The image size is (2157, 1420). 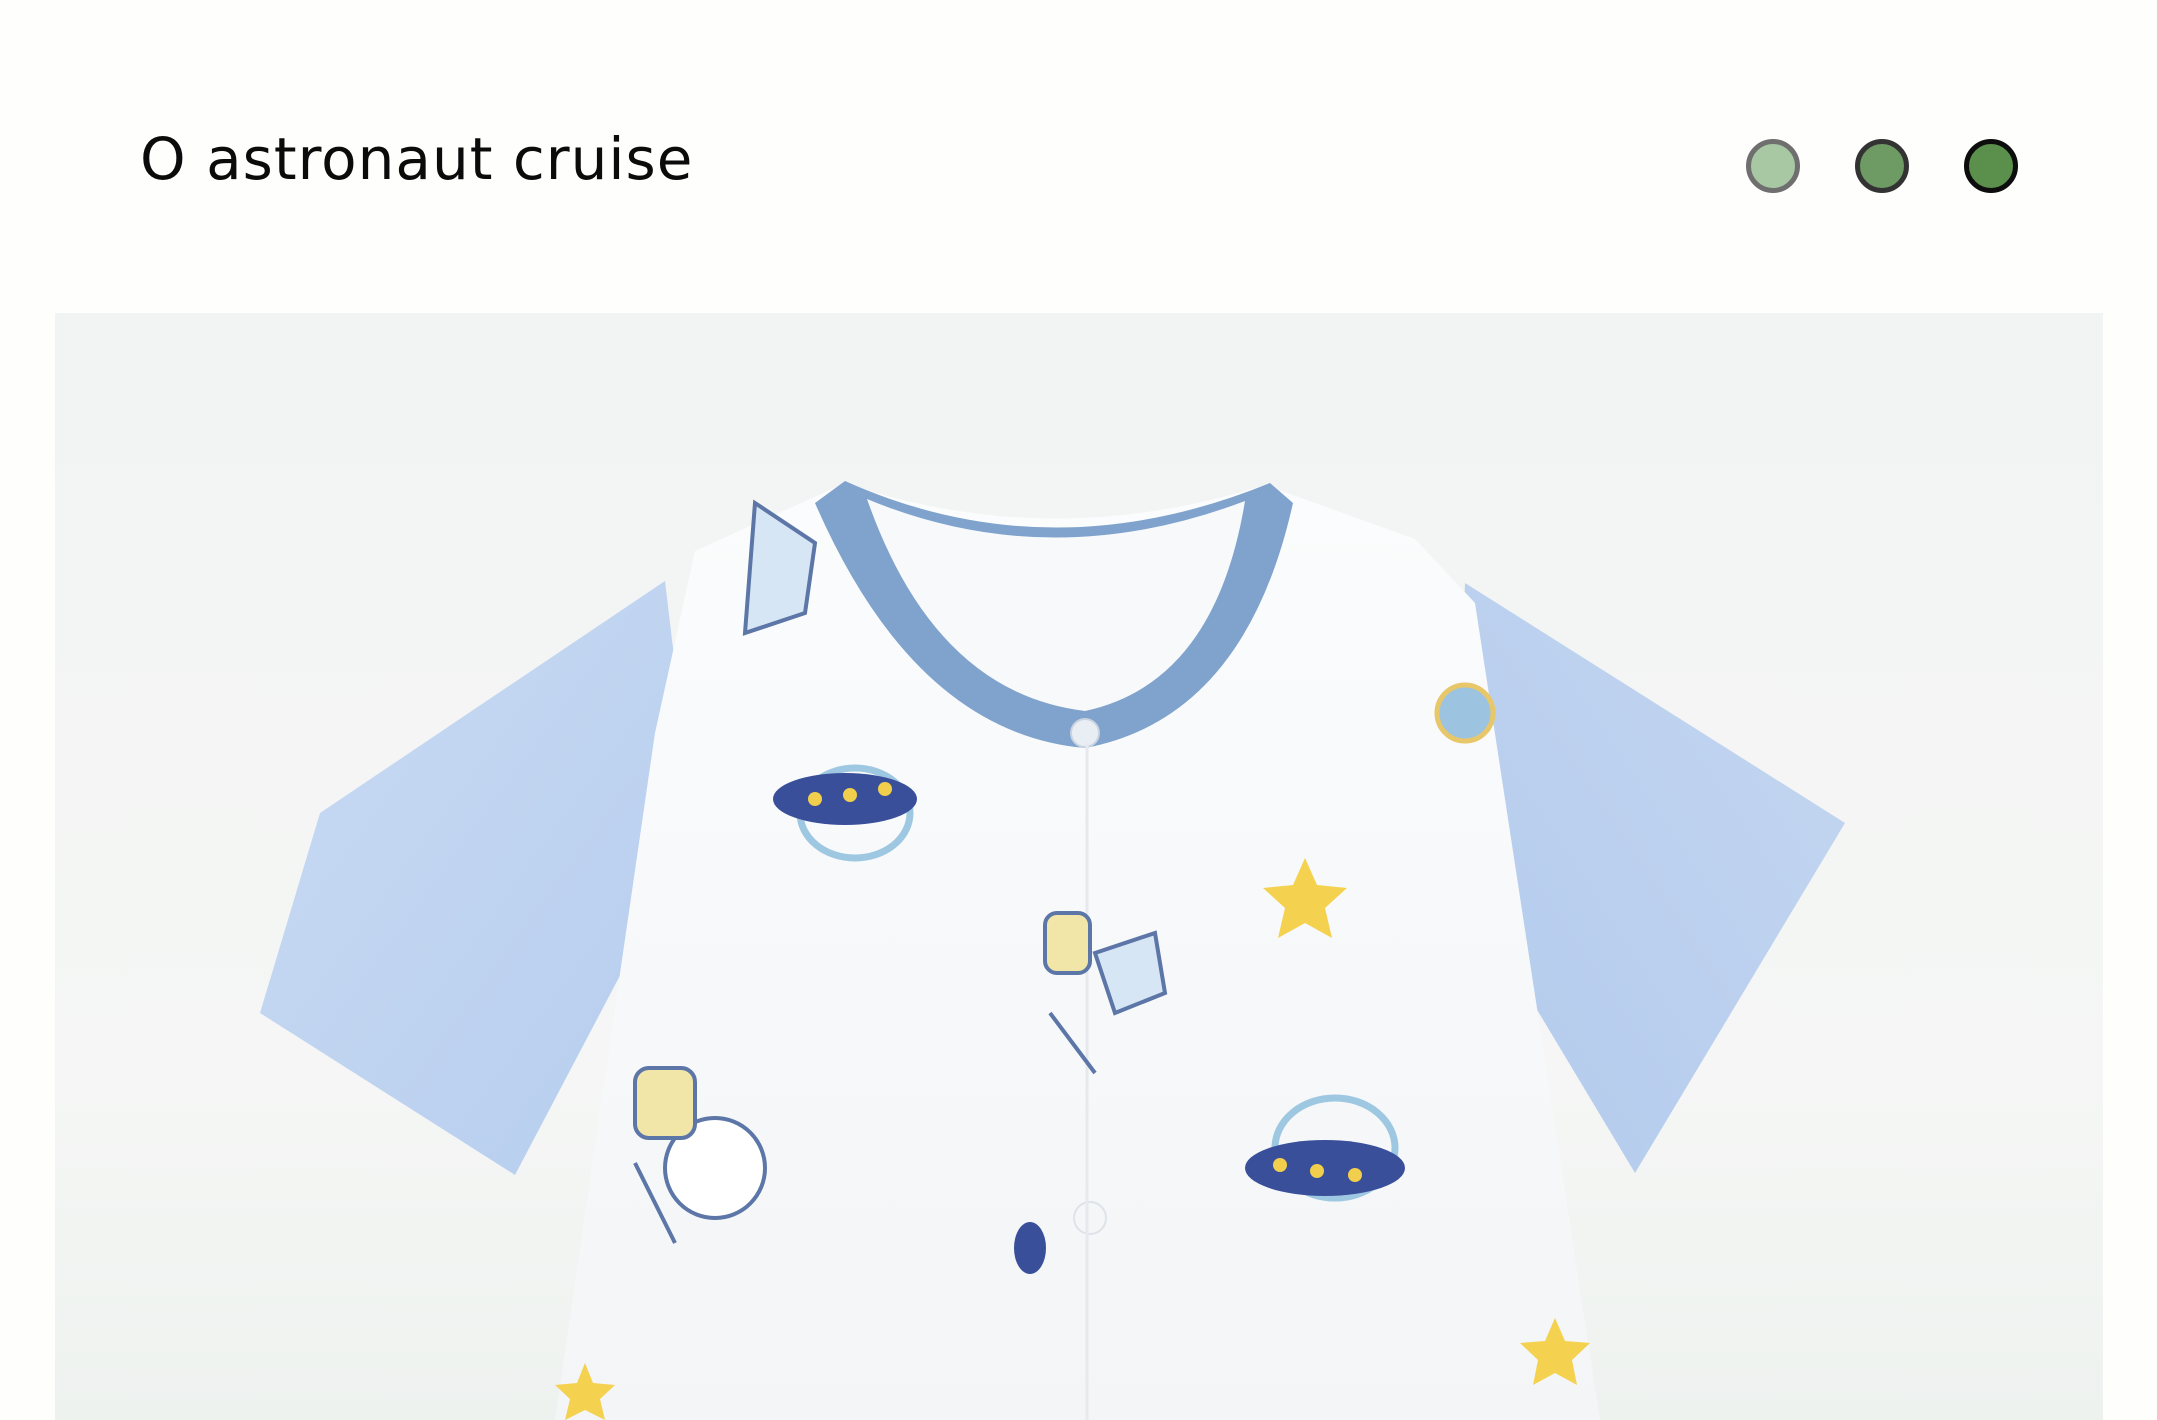 I want to click on ufo-print, so click(x=1030, y=1248).